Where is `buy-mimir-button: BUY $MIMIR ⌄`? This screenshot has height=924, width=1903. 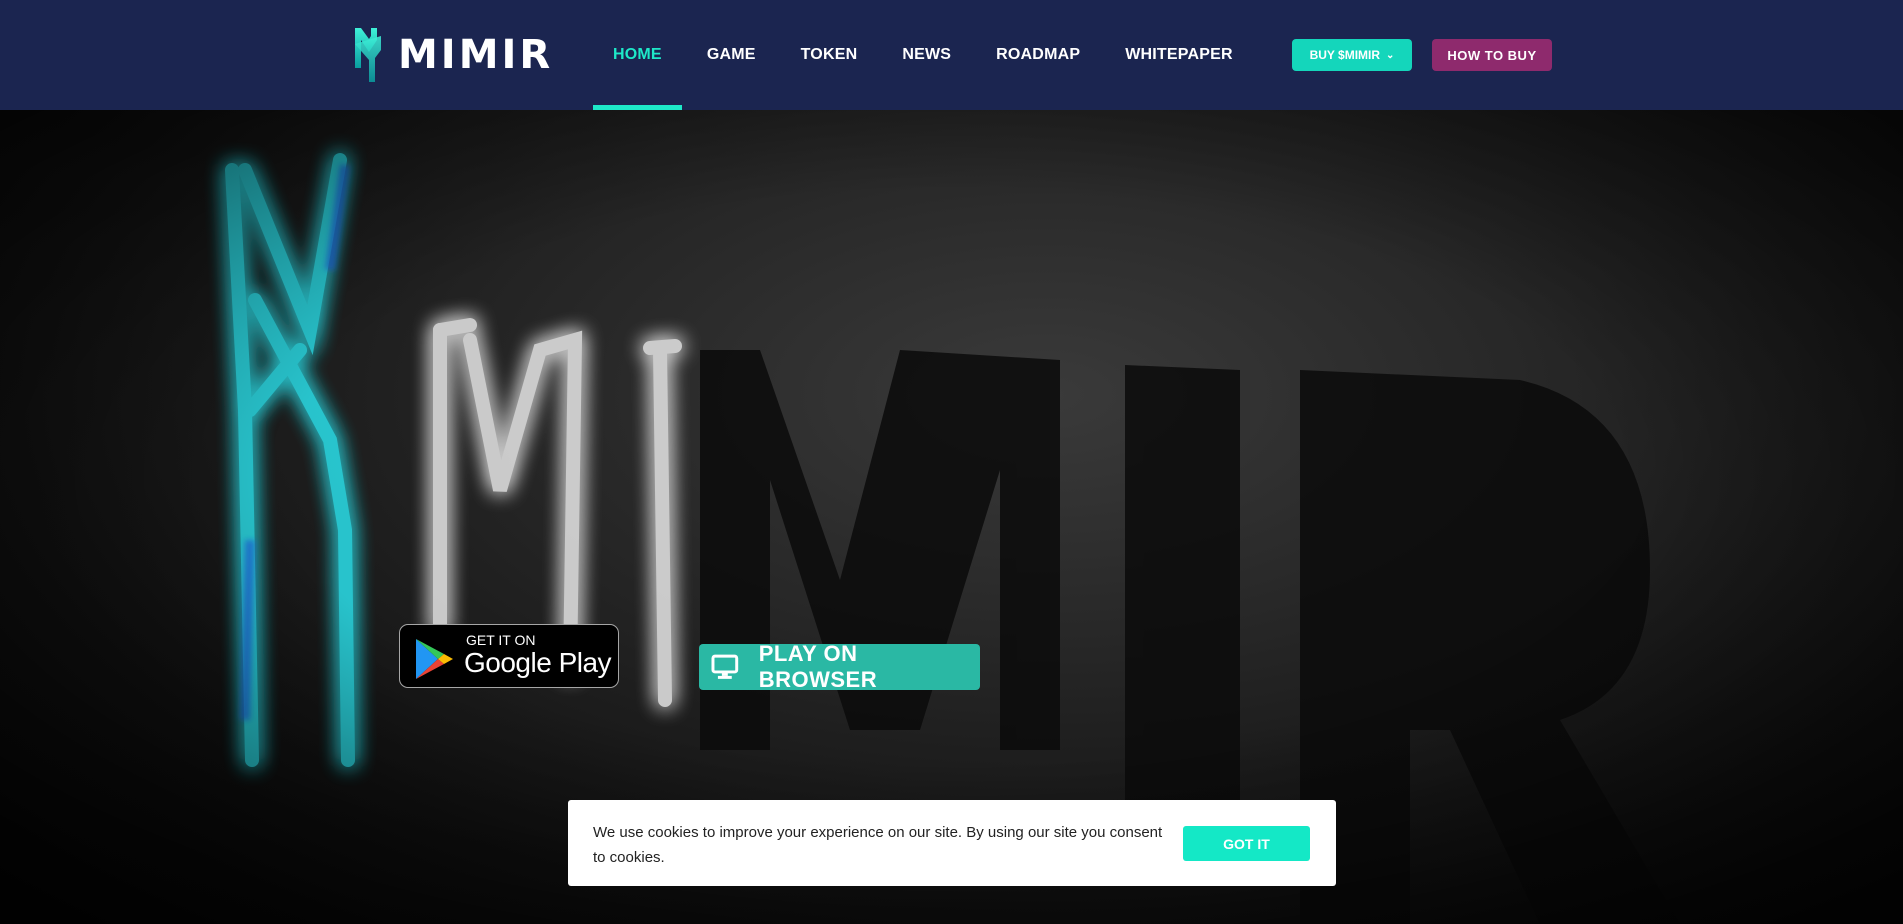
buy-mimir-button: BUY $MIMIR ⌄ is located at coordinates (1352, 55).